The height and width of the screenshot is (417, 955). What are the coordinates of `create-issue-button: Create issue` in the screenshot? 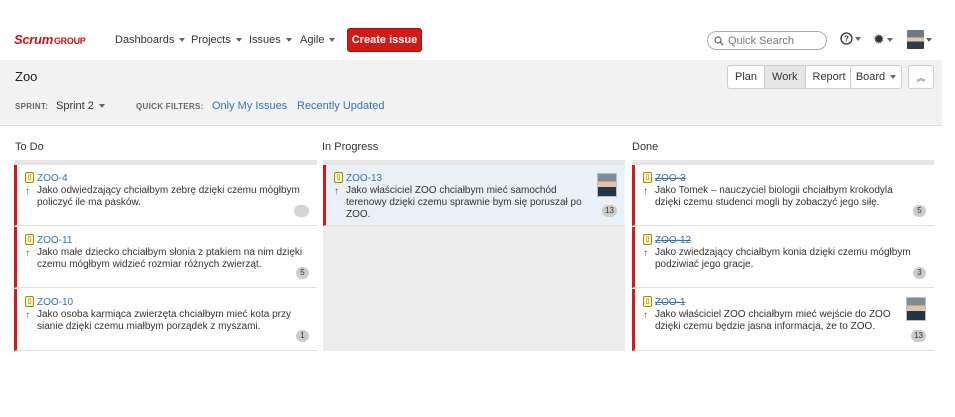 It's located at (384, 40).